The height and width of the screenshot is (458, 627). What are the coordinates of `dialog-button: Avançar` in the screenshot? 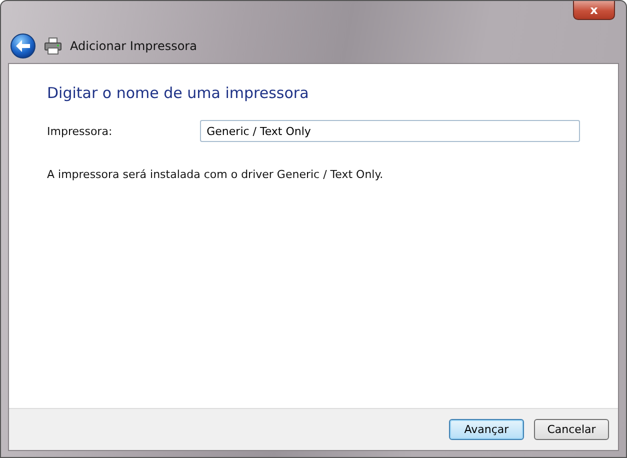 It's located at (486, 429).